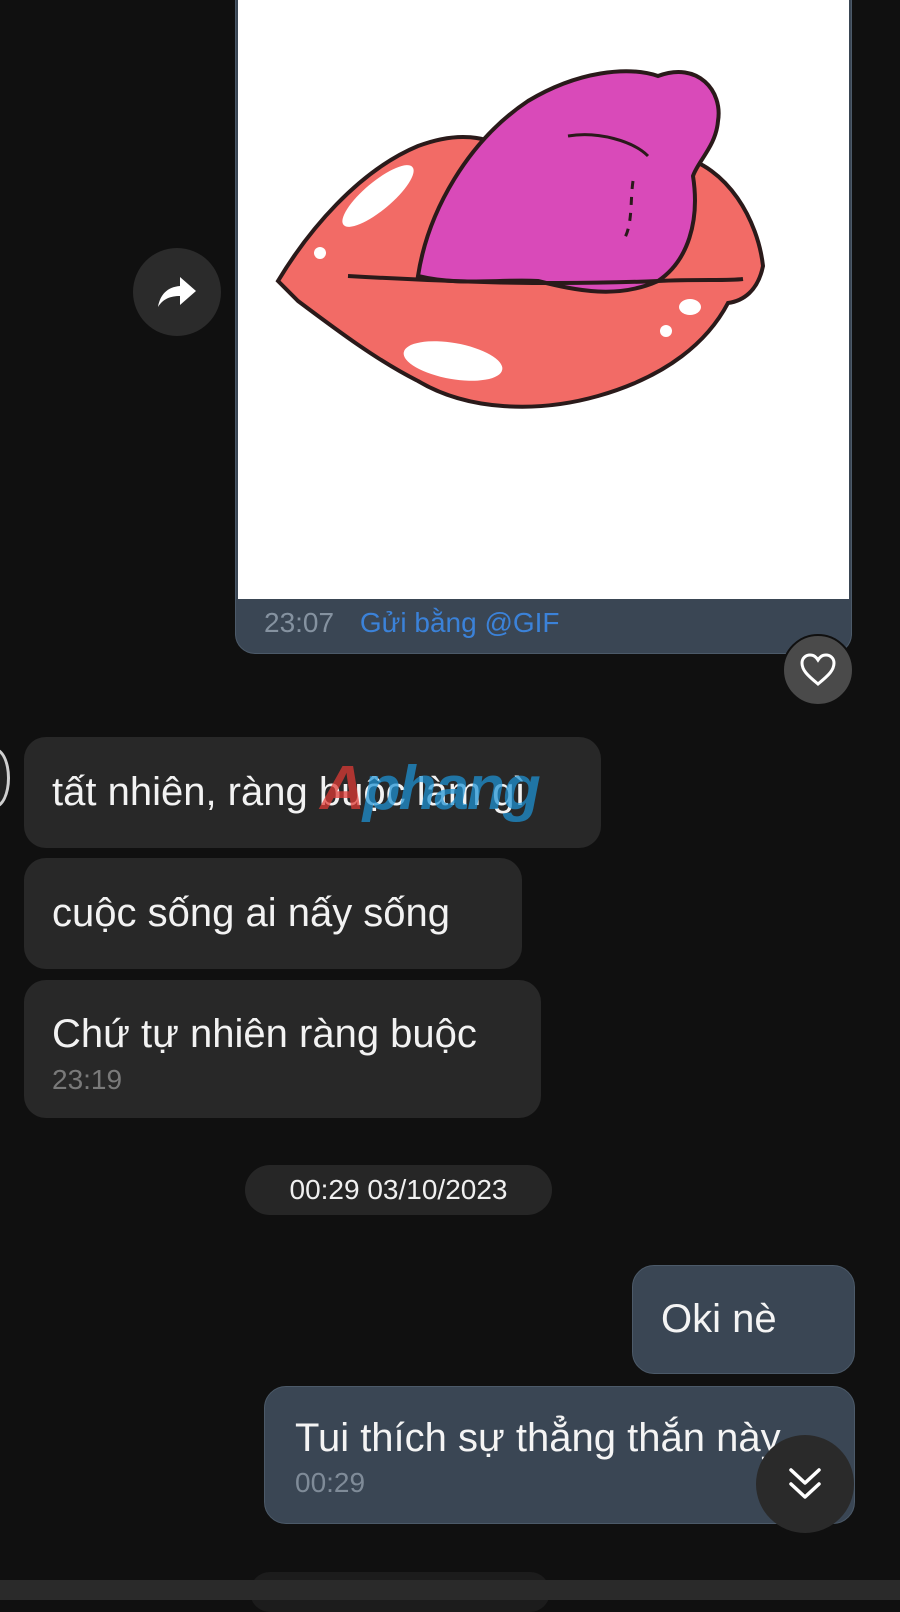 This screenshot has height=1612, width=900. I want to click on incoming-message: cuộc sống ai nấy sống, so click(273, 913).